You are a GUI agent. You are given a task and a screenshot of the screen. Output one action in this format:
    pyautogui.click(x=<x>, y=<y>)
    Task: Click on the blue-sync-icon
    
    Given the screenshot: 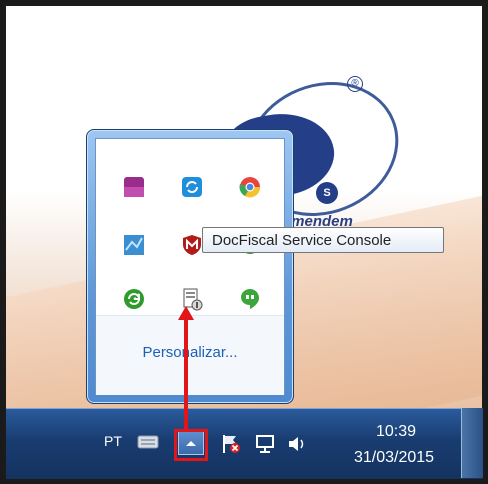 What is the action you would take?
    pyautogui.click(x=192, y=187)
    